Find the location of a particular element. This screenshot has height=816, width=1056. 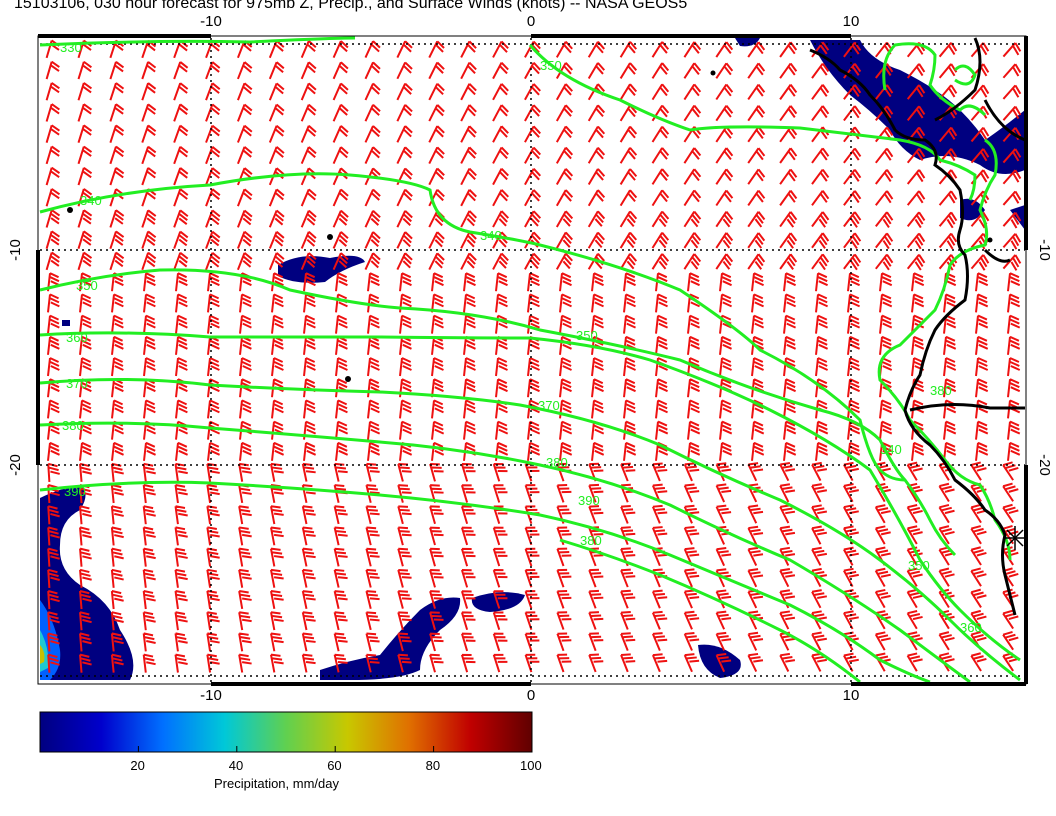

longitude-label: -10 is located at coordinates (211, 695).